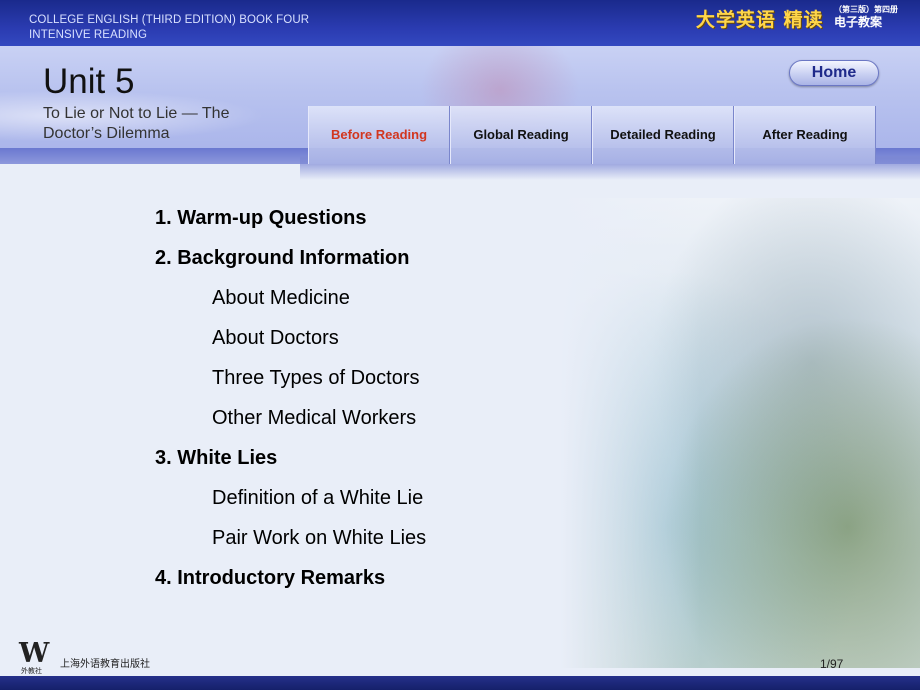 Image resolution: width=920 pixels, height=690 pixels. What do you see at coordinates (521, 135) in the screenshot?
I see `tab-global-reading: Global Reading` at bounding box center [521, 135].